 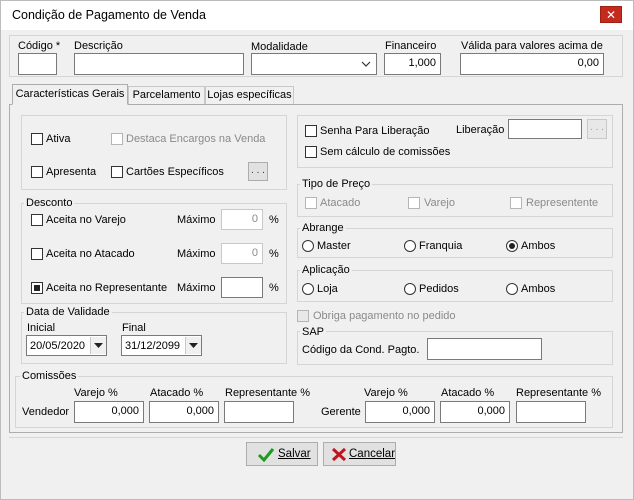 I want to click on aplicacao-pedidos-label: Pedidos, so click(x=439, y=289).